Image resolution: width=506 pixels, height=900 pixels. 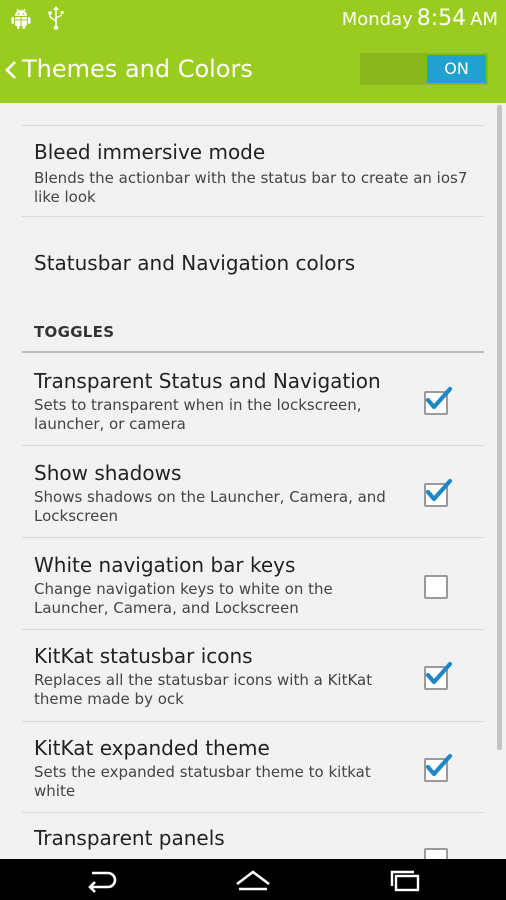 I want to click on status-day: Monday, so click(x=377, y=19).